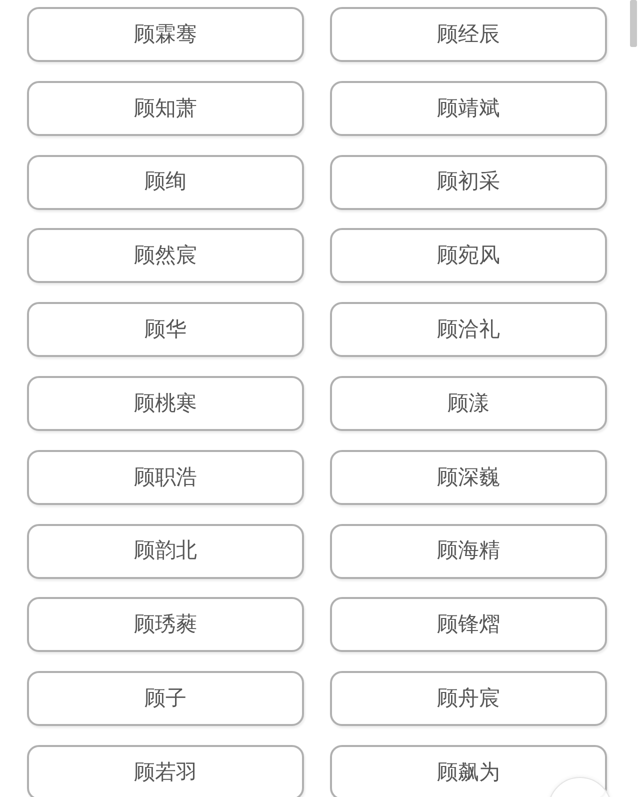 Image resolution: width=640 pixels, height=797 pixels. What do you see at coordinates (468, 624) in the screenshot?
I see `name-button: 顾锋熠` at bounding box center [468, 624].